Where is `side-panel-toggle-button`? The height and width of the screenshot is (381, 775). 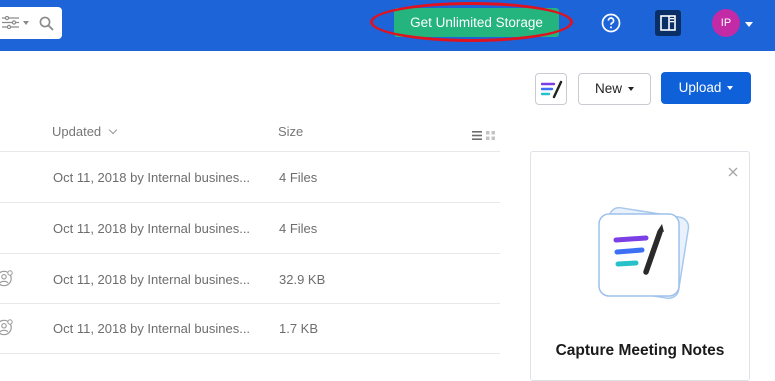 side-panel-toggle-button is located at coordinates (668, 23).